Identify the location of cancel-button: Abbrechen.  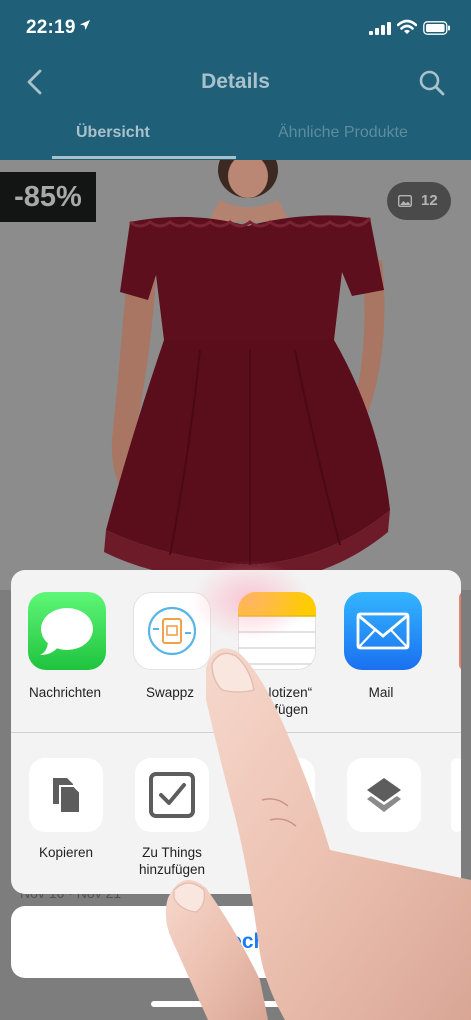
(236, 942).